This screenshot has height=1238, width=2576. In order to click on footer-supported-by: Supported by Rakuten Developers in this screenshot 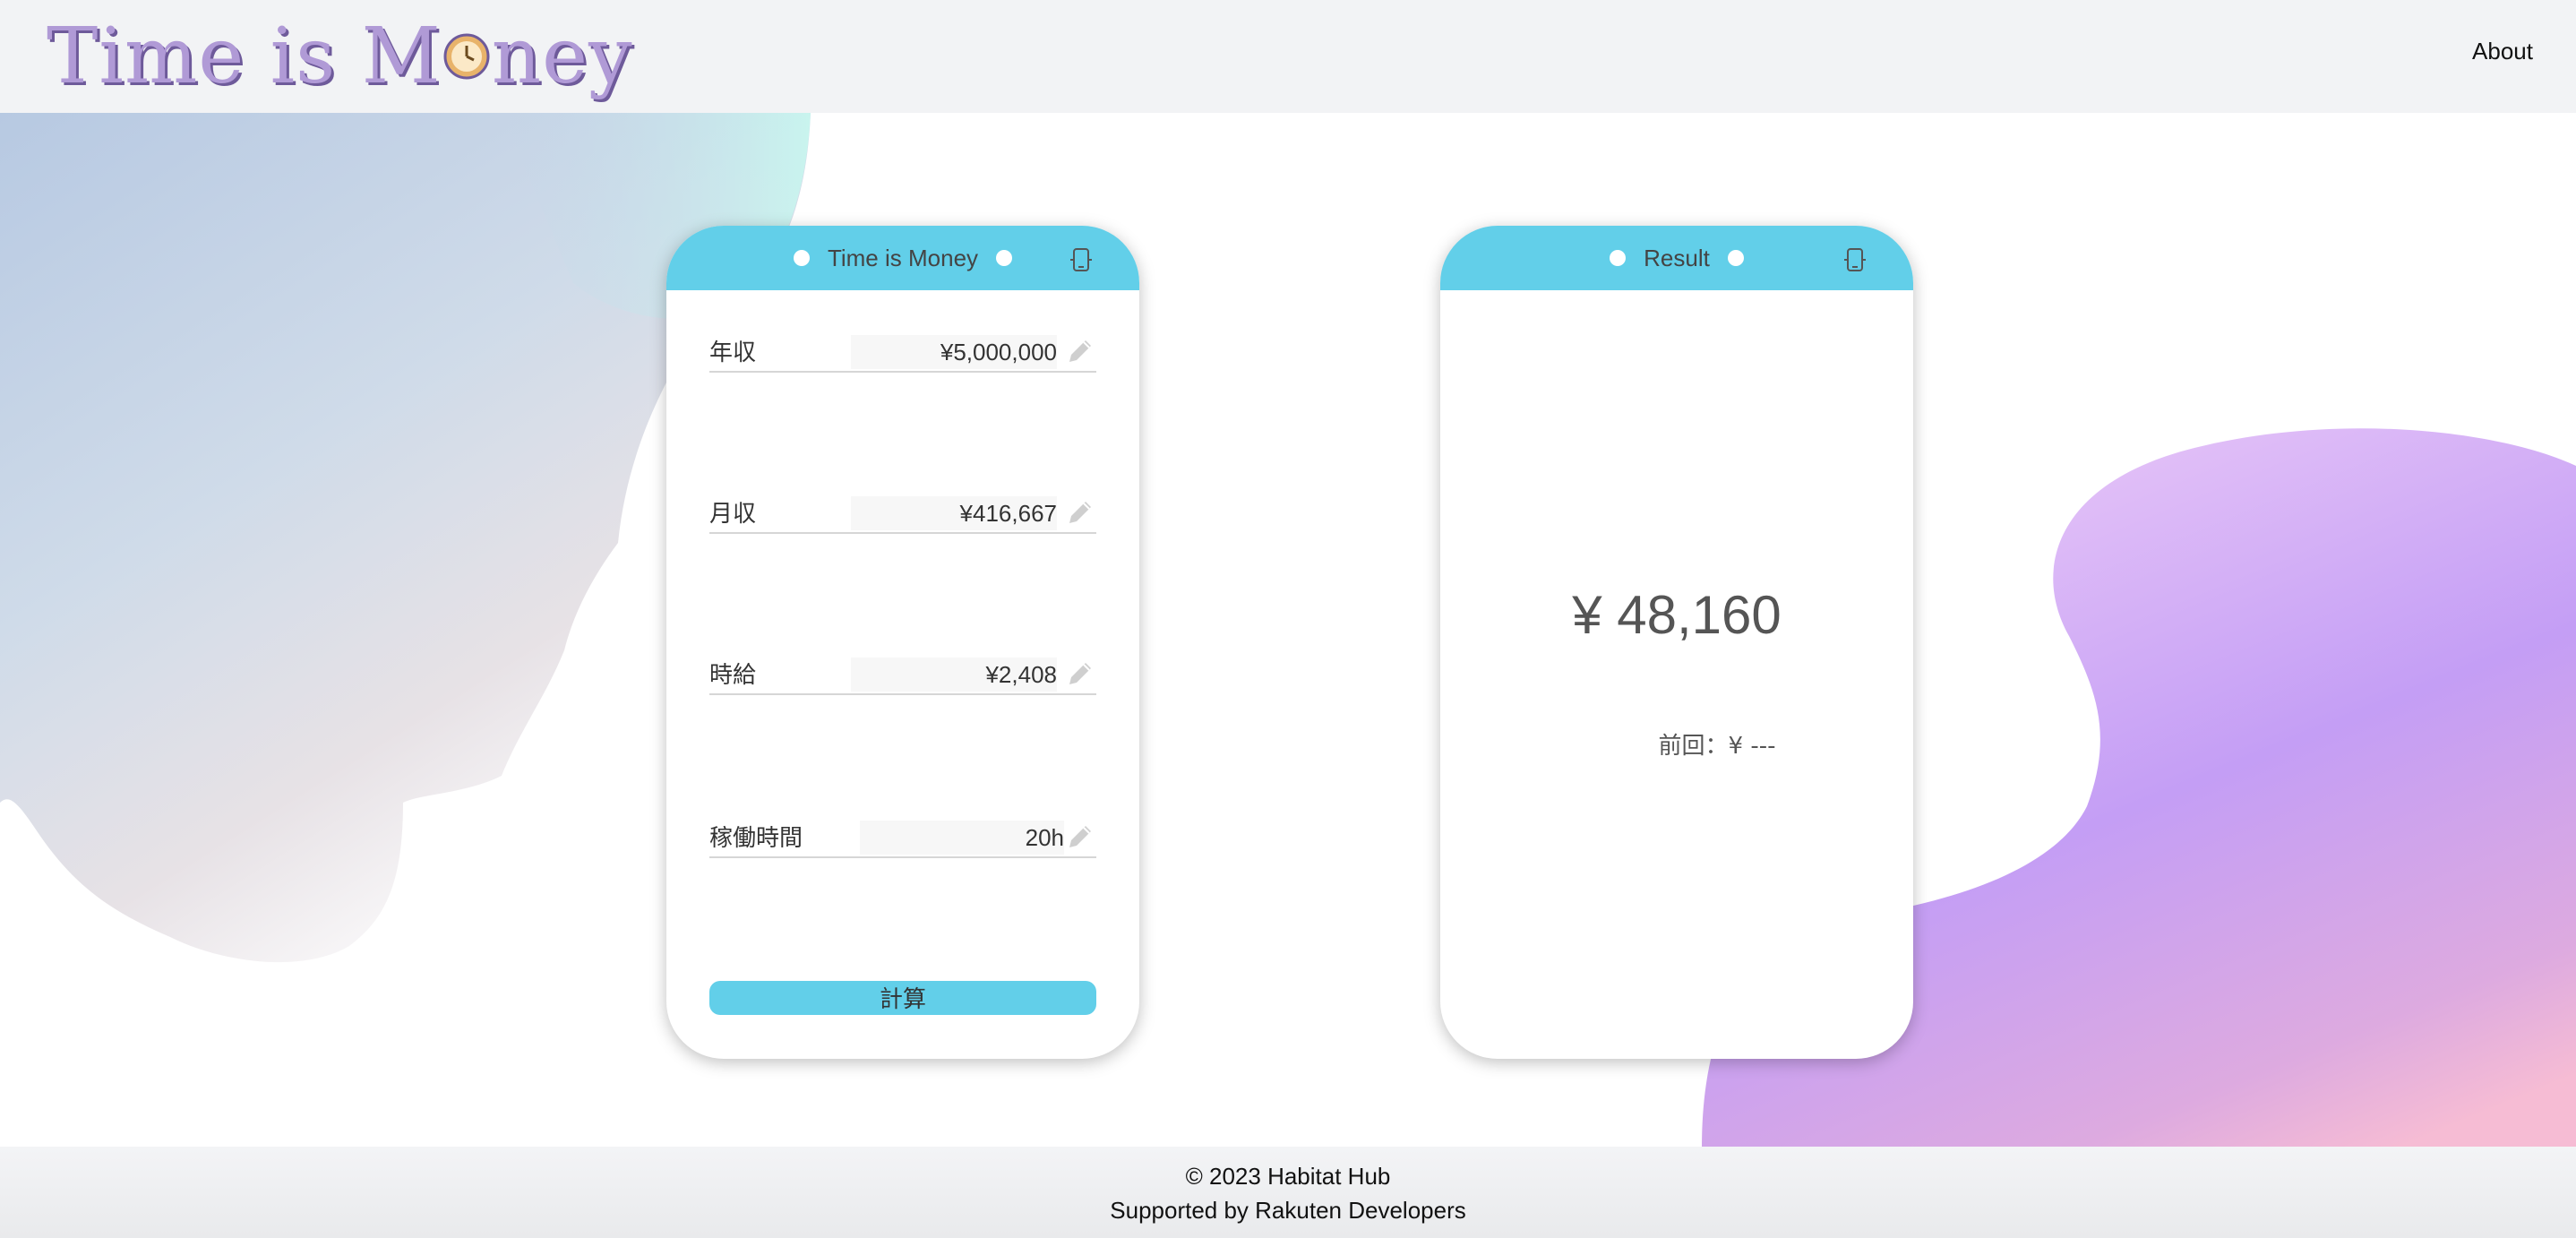, I will do `click(1288, 1210)`.